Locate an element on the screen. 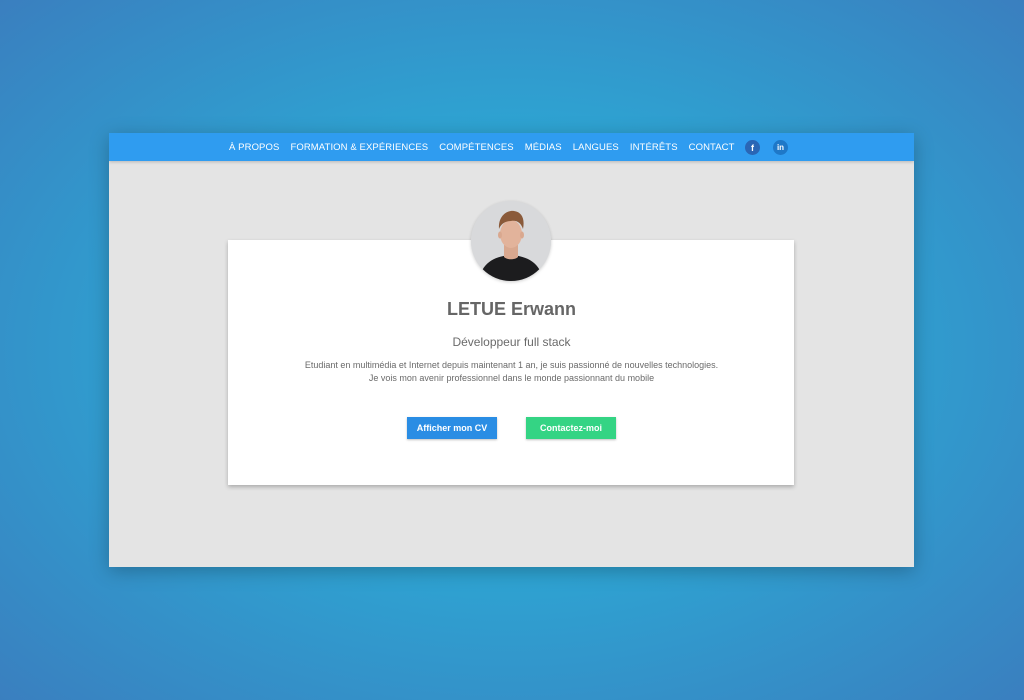  nav-item-medias: MÉDIAS is located at coordinates (543, 147).